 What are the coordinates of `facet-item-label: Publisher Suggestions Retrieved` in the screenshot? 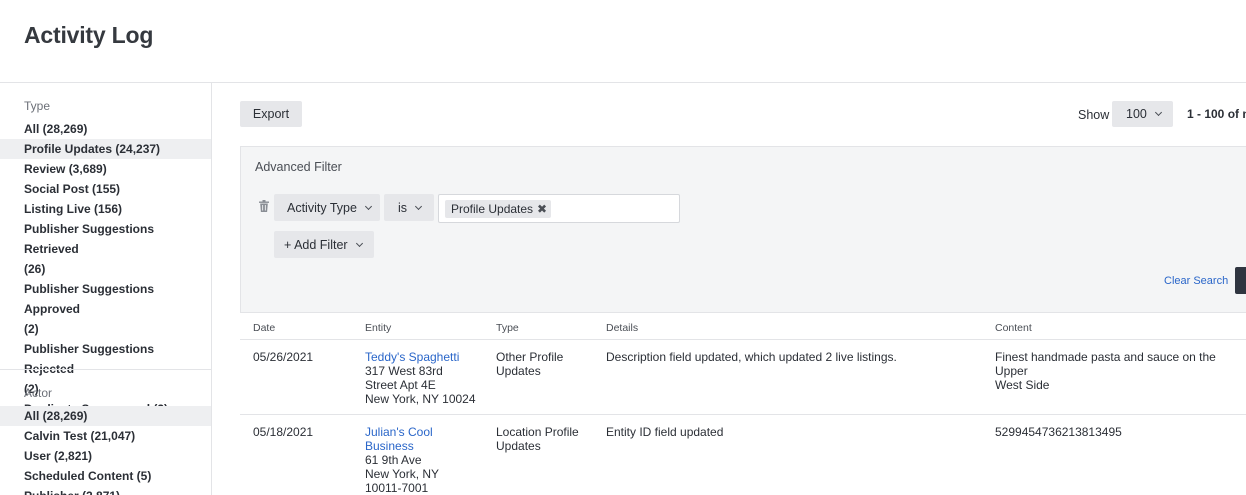 It's located at (89, 239).